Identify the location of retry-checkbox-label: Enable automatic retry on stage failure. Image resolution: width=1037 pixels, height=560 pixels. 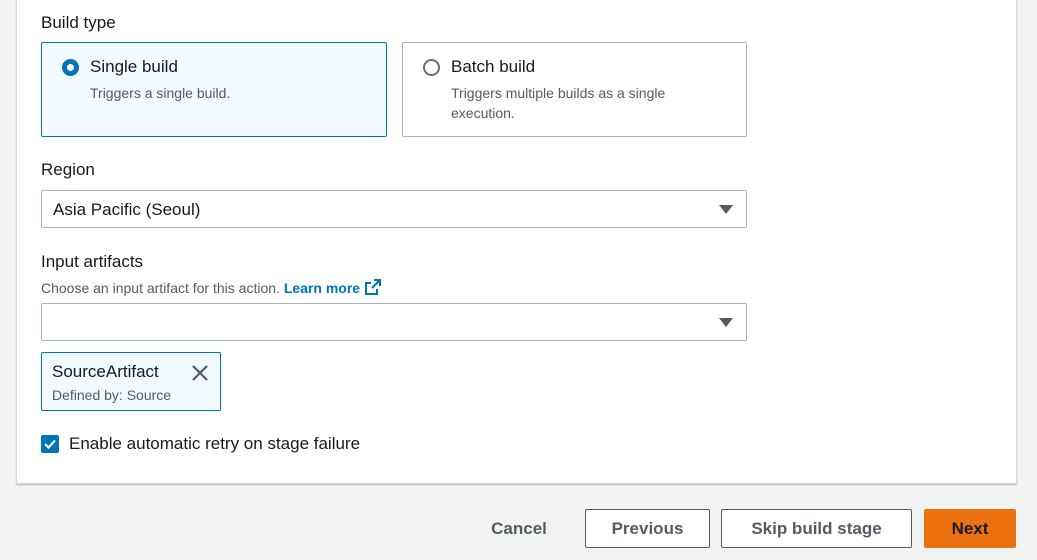
(214, 444).